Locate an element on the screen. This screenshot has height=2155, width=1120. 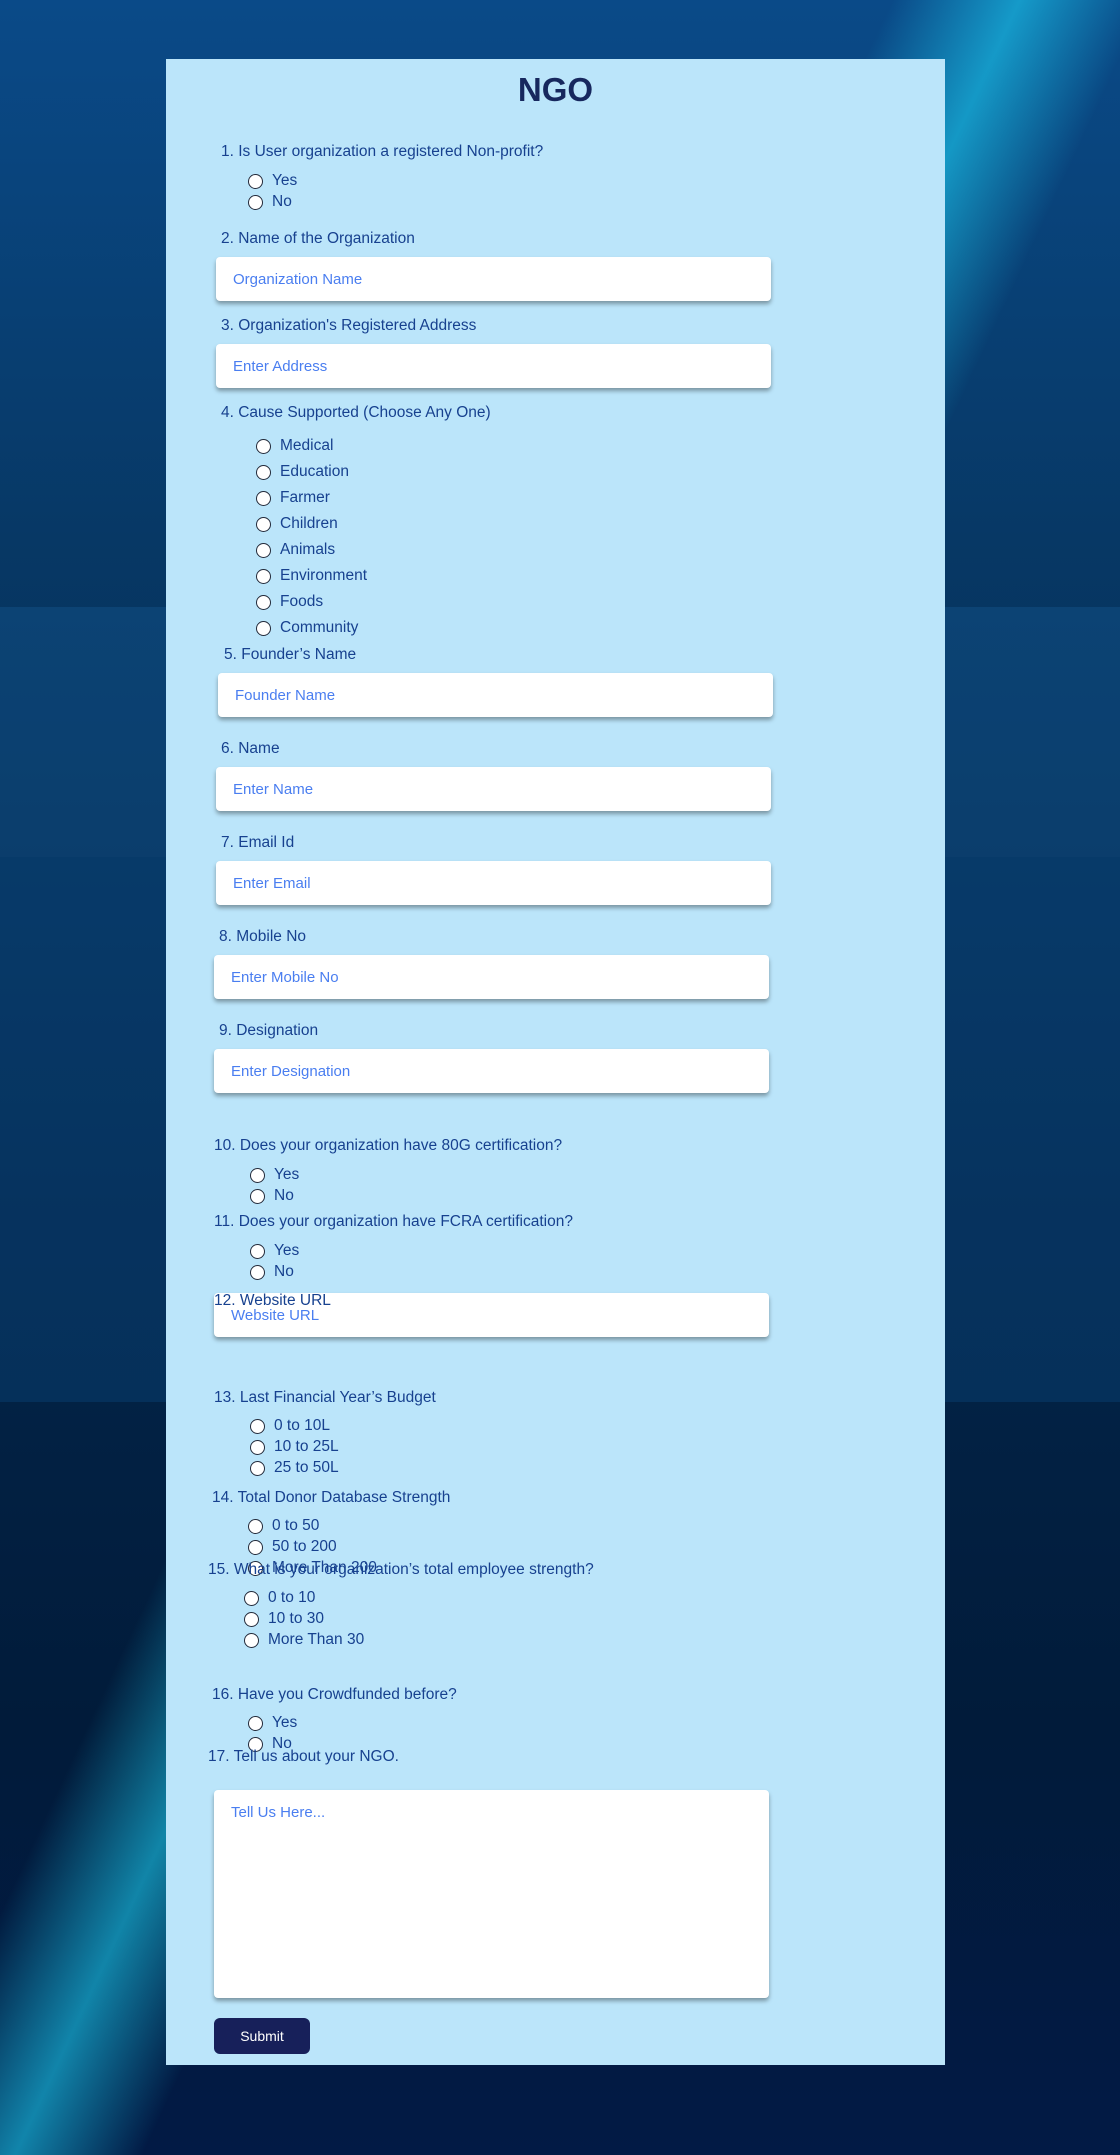
q4-option-animals: Animals is located at coordinates (295, 550).